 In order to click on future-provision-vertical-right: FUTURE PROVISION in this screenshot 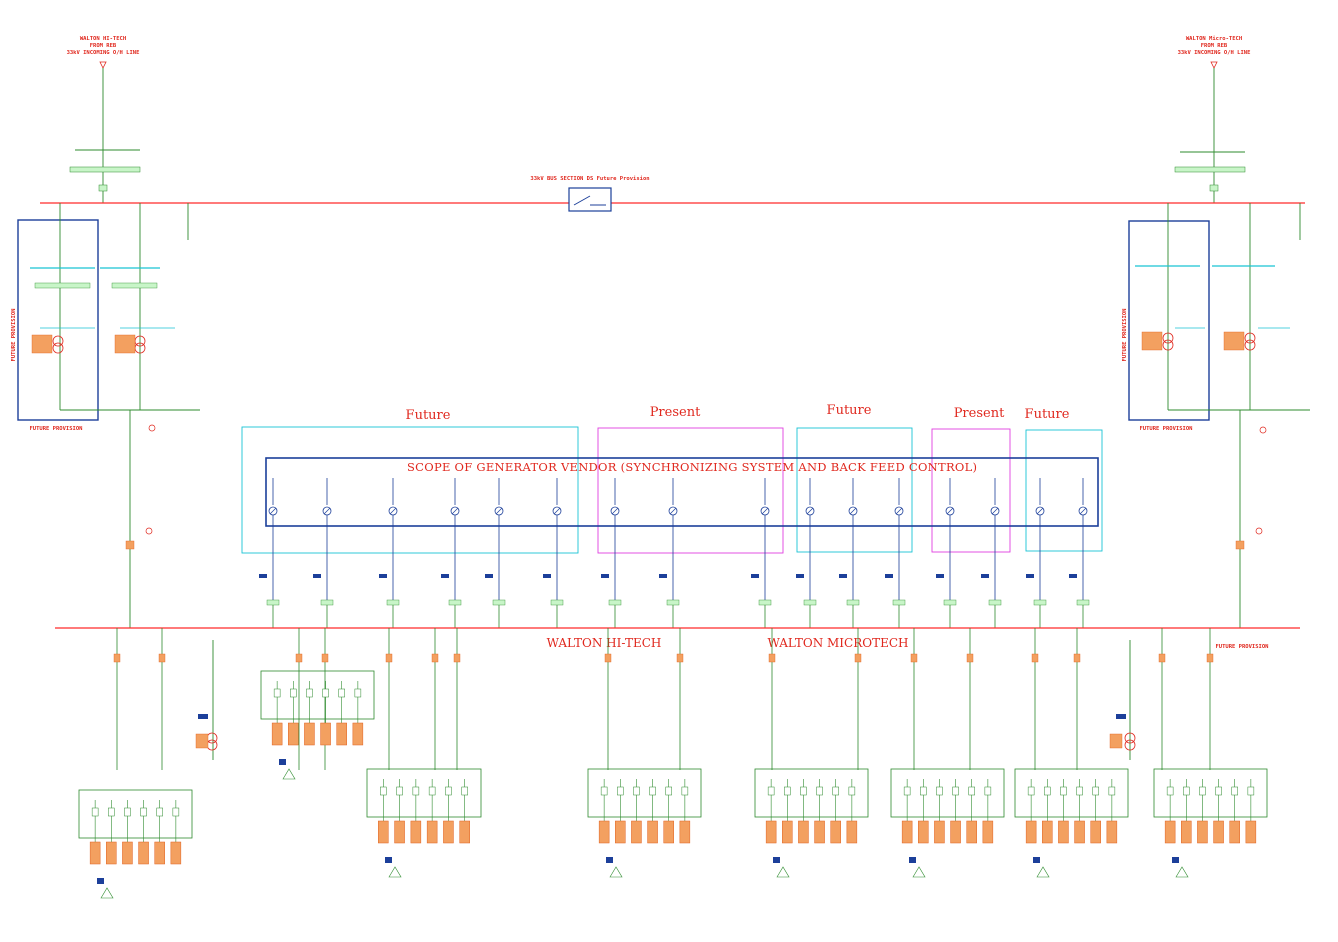, I will do `click(1125, 335)`.